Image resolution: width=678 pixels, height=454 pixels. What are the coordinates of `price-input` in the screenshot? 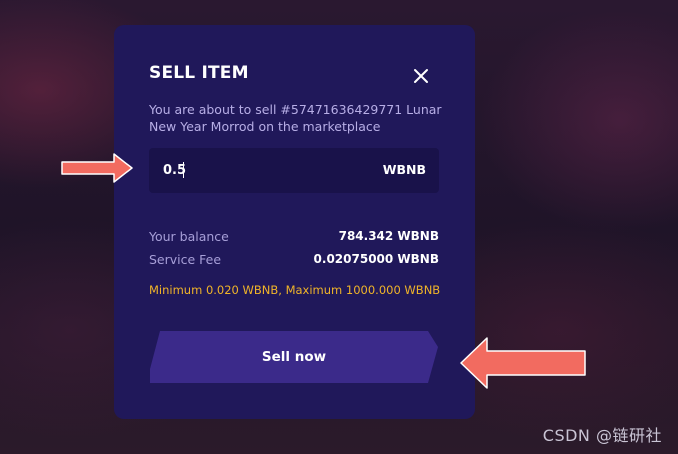 It's located at (258, 170).